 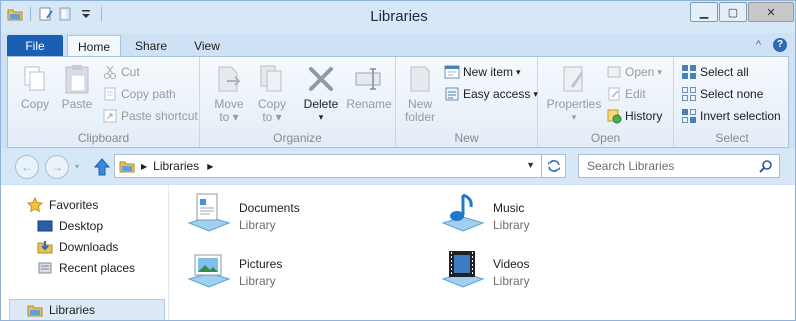 What do you see at coordinates (466, 138) in the screenshot?
I see `new-group-label: New` at bounding box center [466, 138].